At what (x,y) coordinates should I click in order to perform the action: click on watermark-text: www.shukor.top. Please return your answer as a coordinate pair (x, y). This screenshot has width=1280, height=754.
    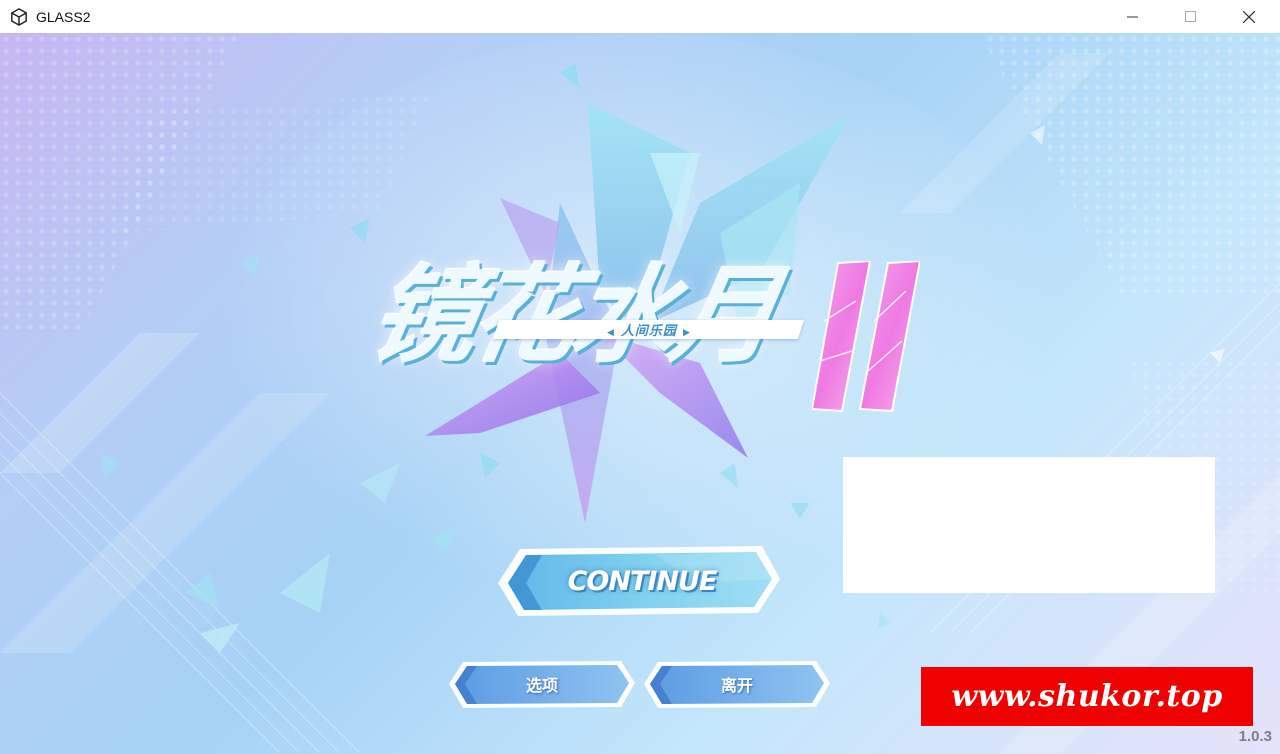
    Looking at the image, I should click on (1087, 696).